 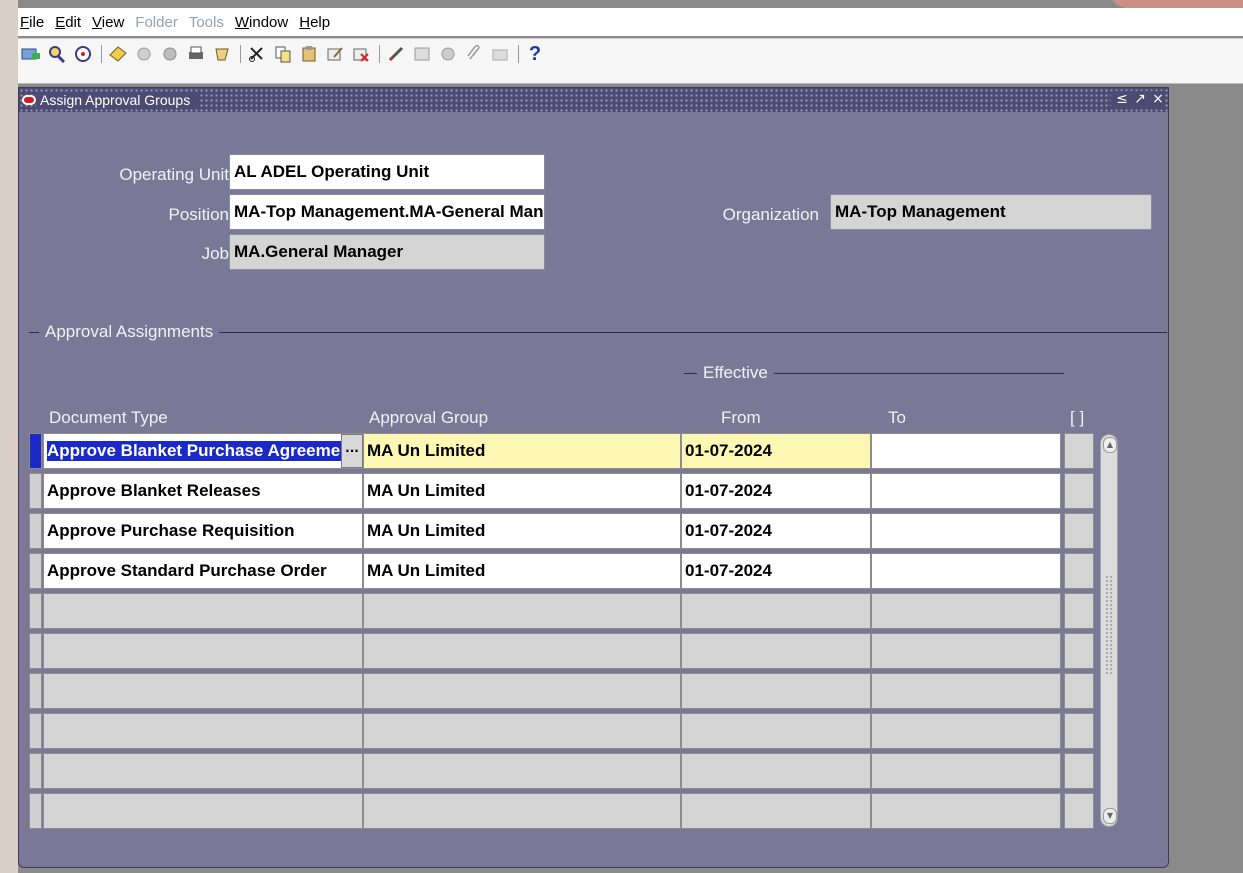 I want to click on menu-tools: Tools, so click(x=206, y=22).